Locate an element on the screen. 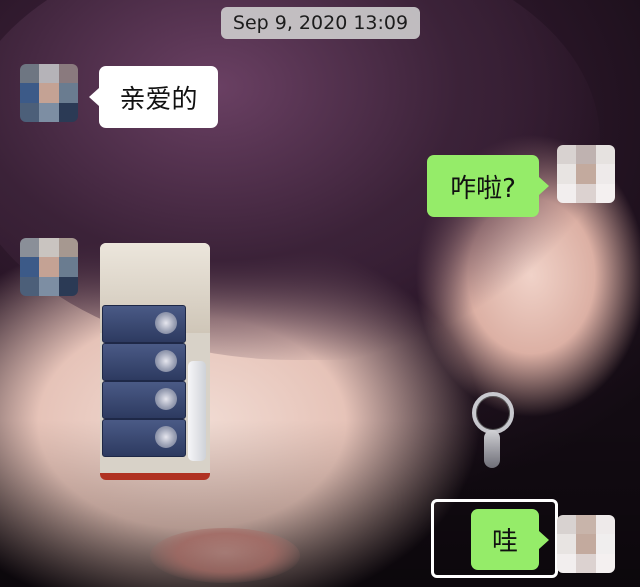  timestamp-text: Sep 9, 2020 13:09 is located at coordinates (320, 23).